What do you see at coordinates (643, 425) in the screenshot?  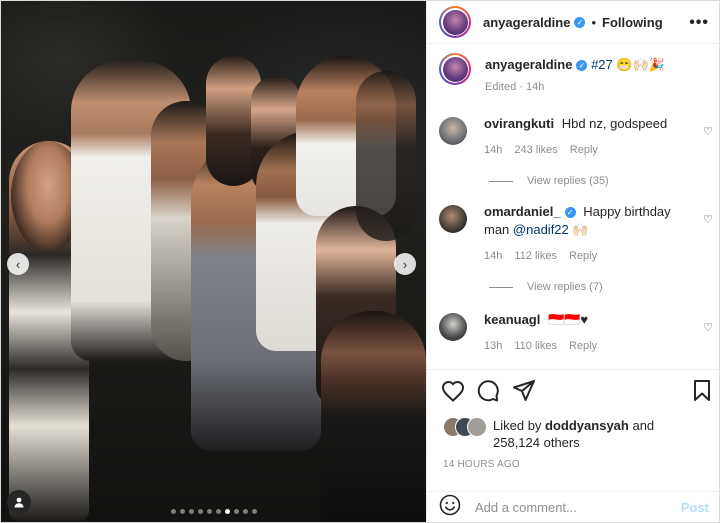 I see `liked-by-joiner: and` at bounding box center [643, 425].